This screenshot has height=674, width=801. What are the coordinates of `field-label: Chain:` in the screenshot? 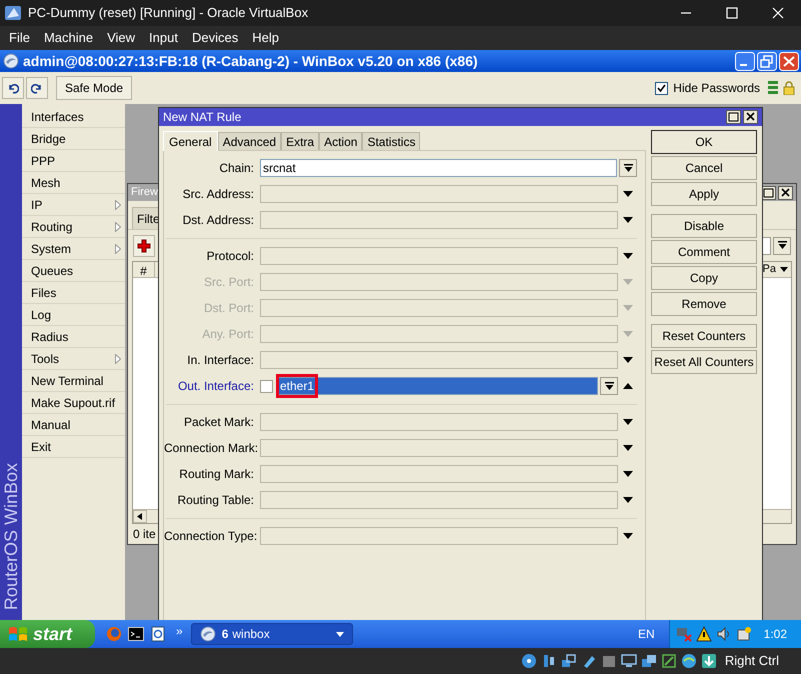 It's located at (236, 168).